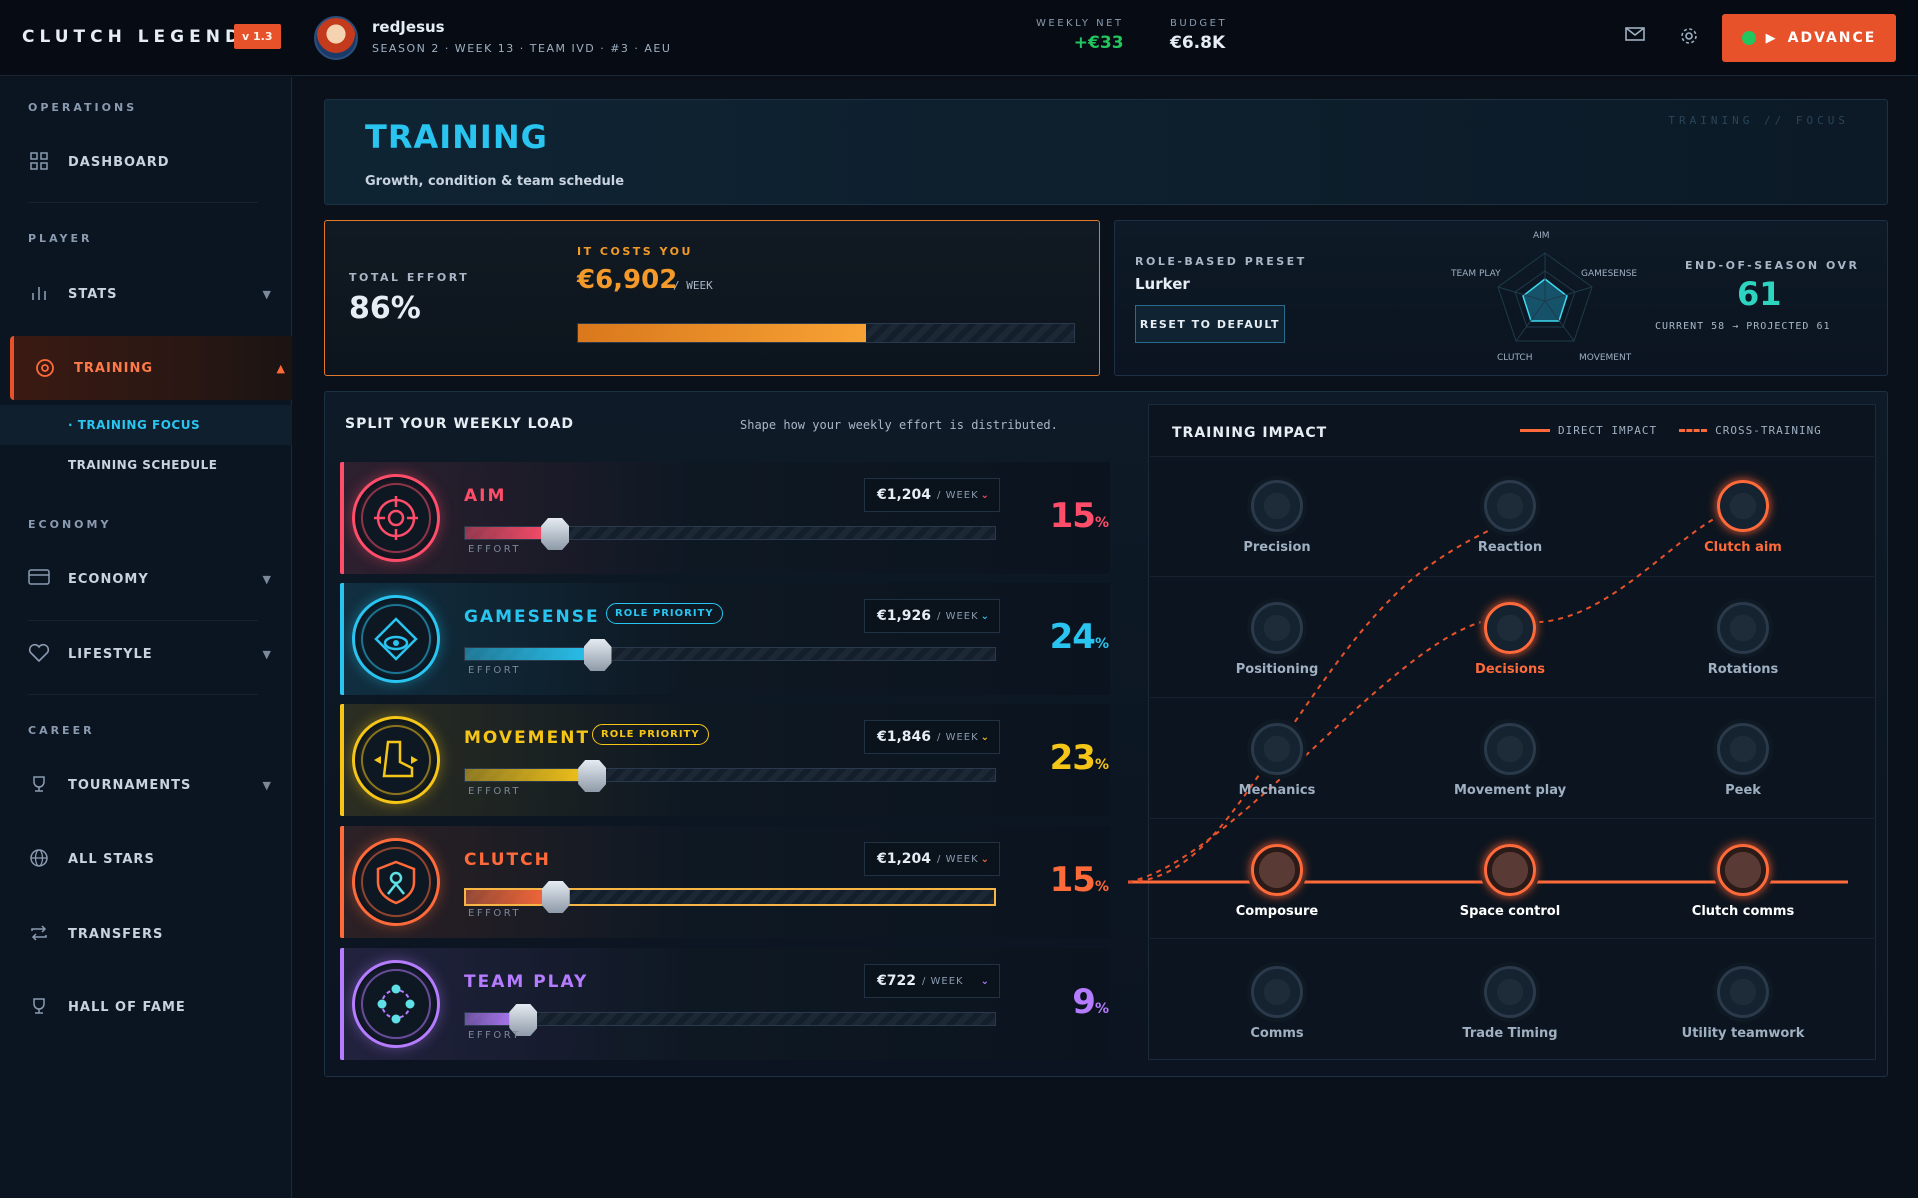 This screenshot has height=1198, width=1918. Describe the element at coordinates (1743, 911) in the screenshot. I see `skill-node-label: Clutch comms` at that location.